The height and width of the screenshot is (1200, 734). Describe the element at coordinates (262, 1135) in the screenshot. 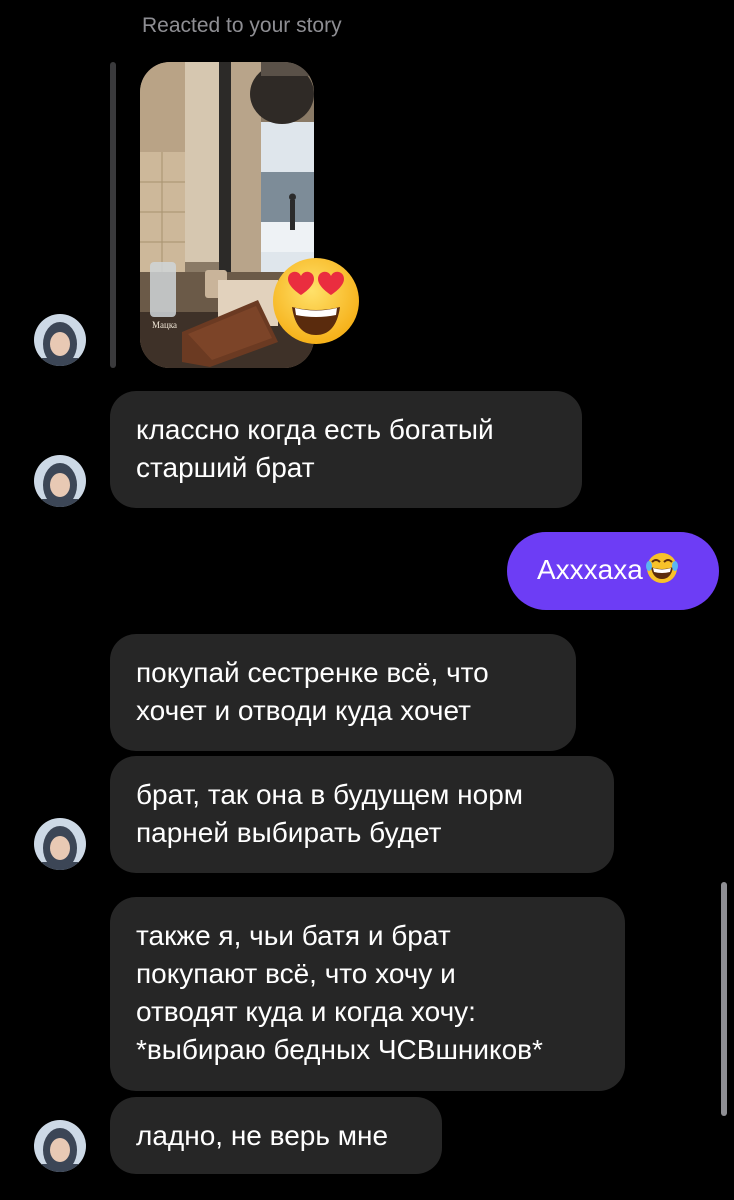

I see `message-text: ладно, не верь мне` at that location.